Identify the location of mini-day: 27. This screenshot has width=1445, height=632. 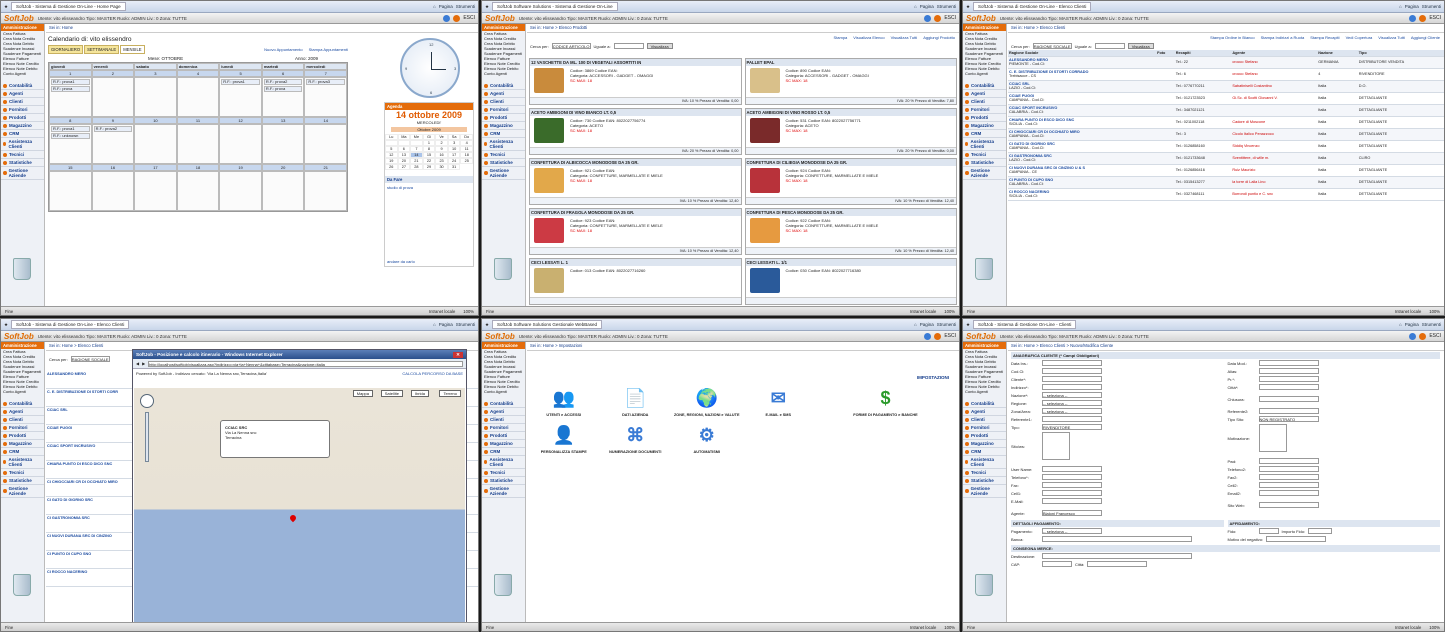
(404, 167).